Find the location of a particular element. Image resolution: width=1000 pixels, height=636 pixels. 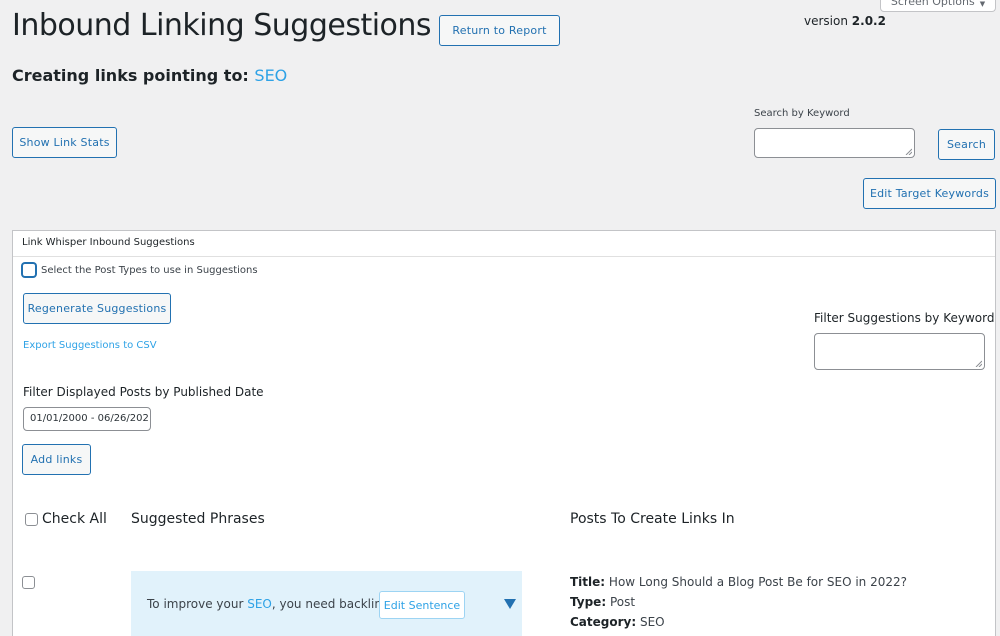

page-title: Inbound Linking Suggestions is located at coordinates (222, 25).